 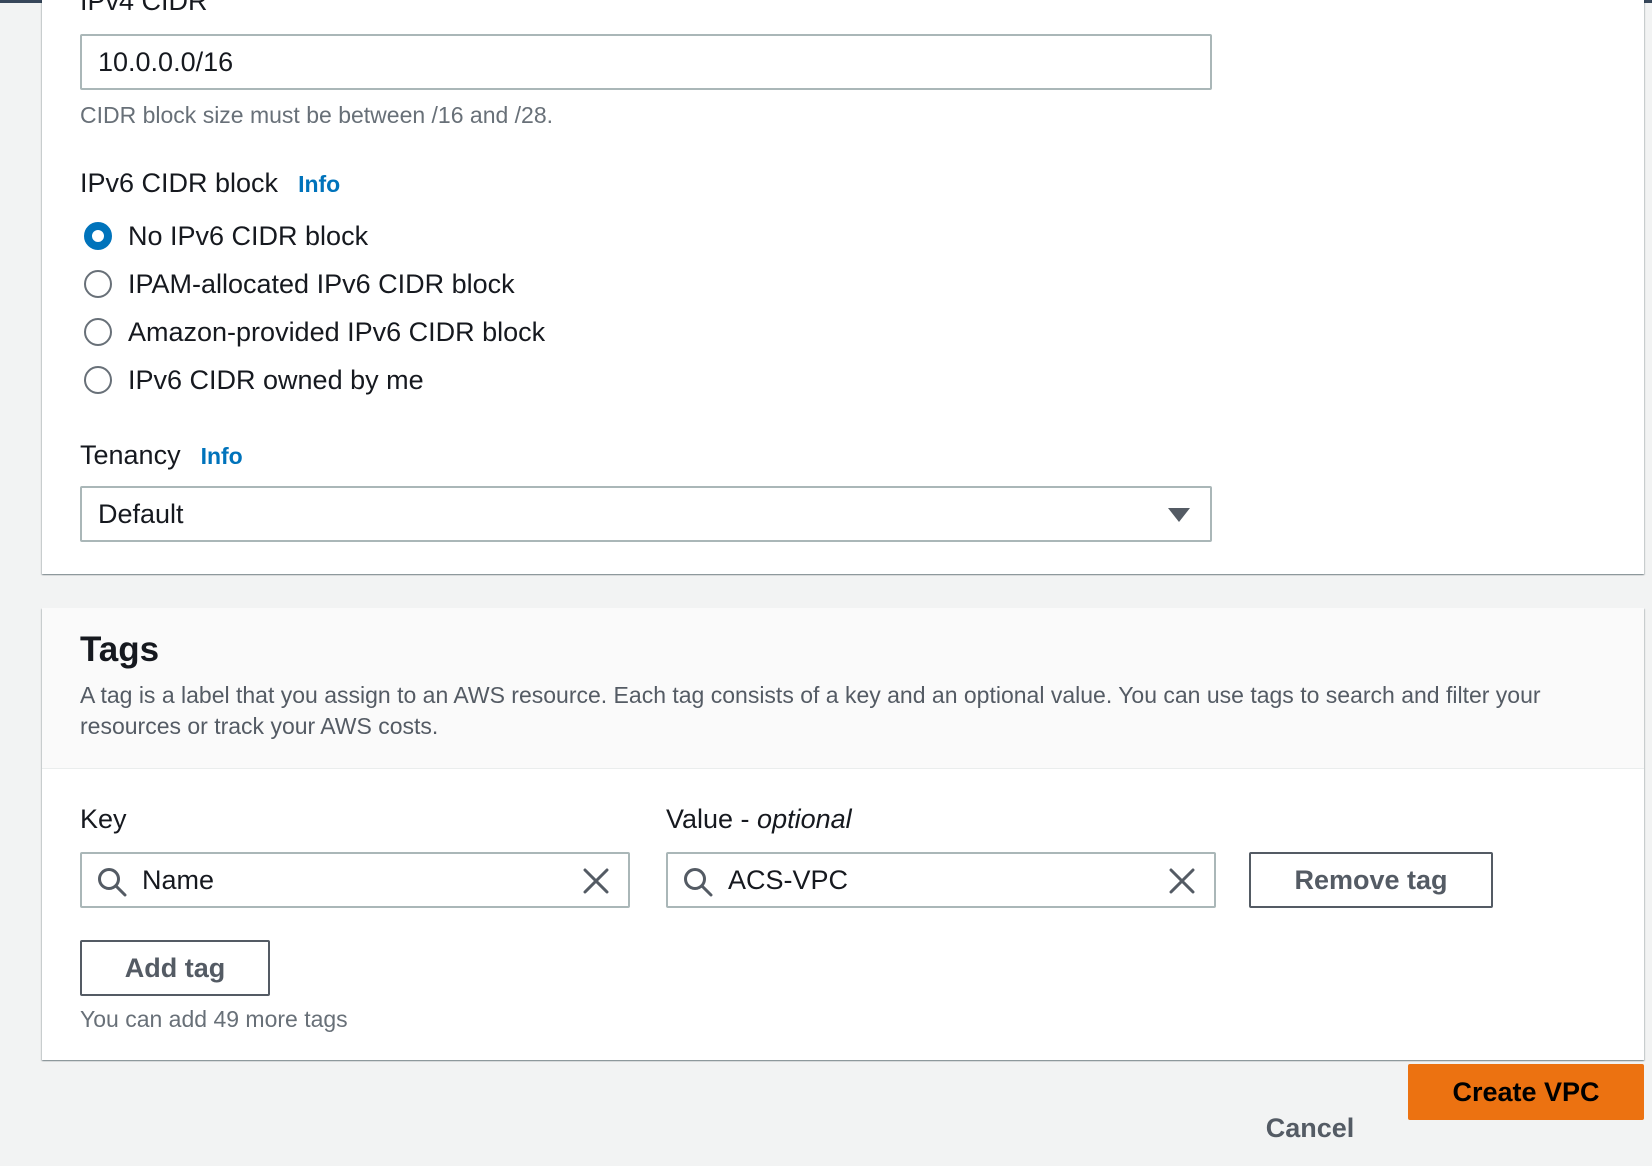 What do you see at coordinates (222, 456) in the screenshot?
I see `tenancy-info-link: Info` at bounding box center [222, 456].